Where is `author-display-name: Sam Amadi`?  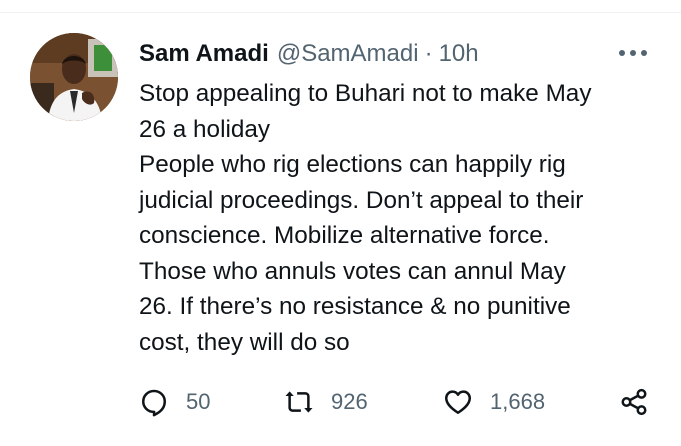 author-display-name: Sam Amadi is located at coordinates (204, 54).